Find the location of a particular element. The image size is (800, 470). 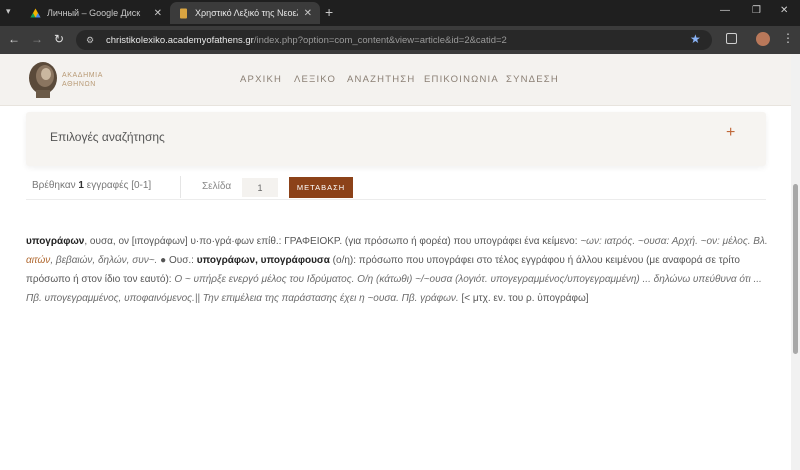

tab-google-drive: Личный – Google Диск ✕ is located at coordinates (96, 13).